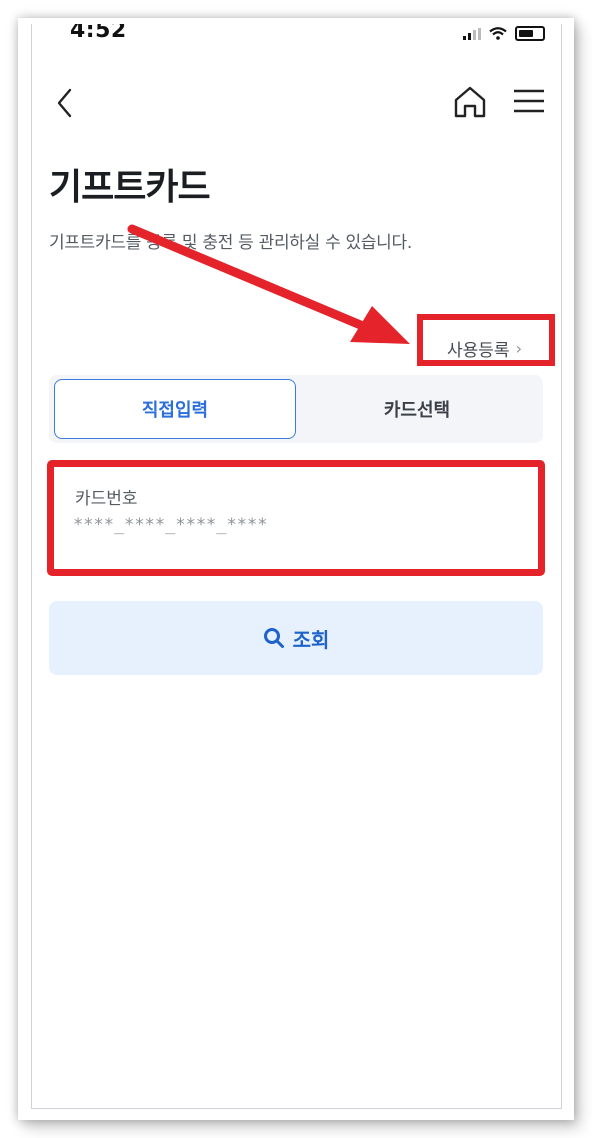 The height and width of the screenshot is (1138, 592). What do you see at coordinates (472, 33) in the screenshot?
I see `signal-icon` at bounding box center [472, 33].